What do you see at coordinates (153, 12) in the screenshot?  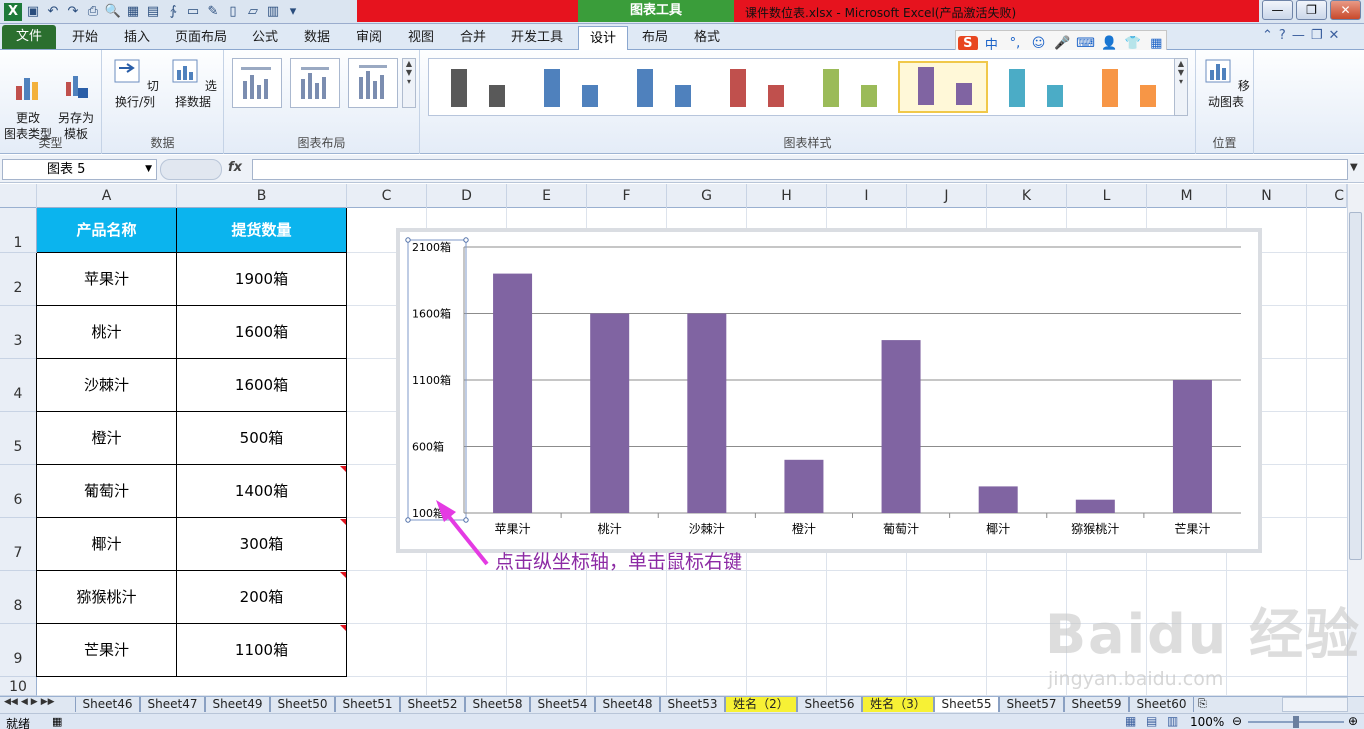 I see `calculator-icon: ▤` at bounding box center [153, 12].